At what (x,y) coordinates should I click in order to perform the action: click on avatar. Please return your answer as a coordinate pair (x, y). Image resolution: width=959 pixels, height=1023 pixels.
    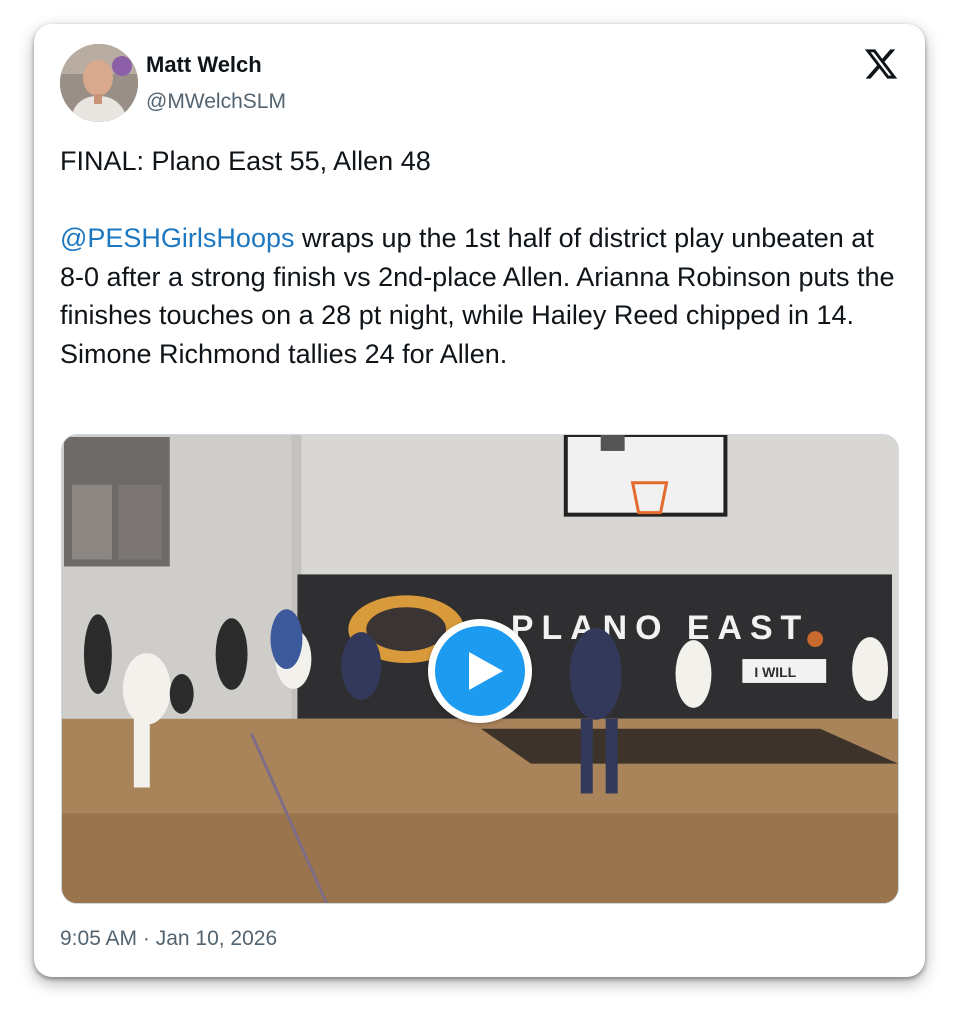
    Looking at the image, I should click on (99, 83).